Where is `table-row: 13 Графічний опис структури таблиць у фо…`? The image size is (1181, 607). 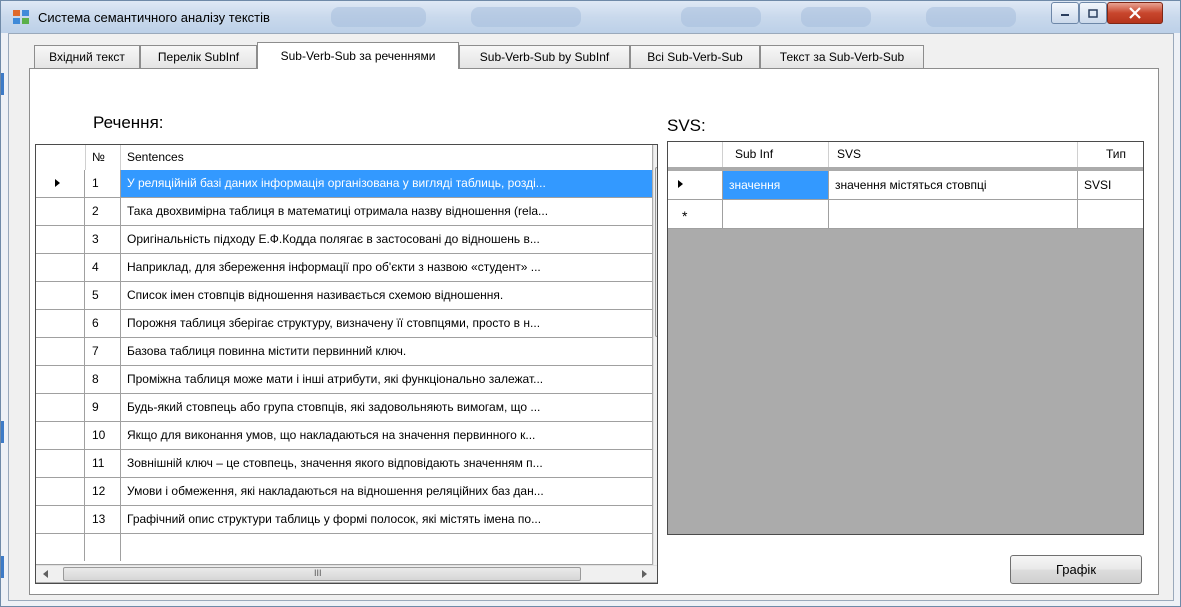
table-row: 13 Графічний опис структури таблиць у фо… is located at coordinates (344, 520).